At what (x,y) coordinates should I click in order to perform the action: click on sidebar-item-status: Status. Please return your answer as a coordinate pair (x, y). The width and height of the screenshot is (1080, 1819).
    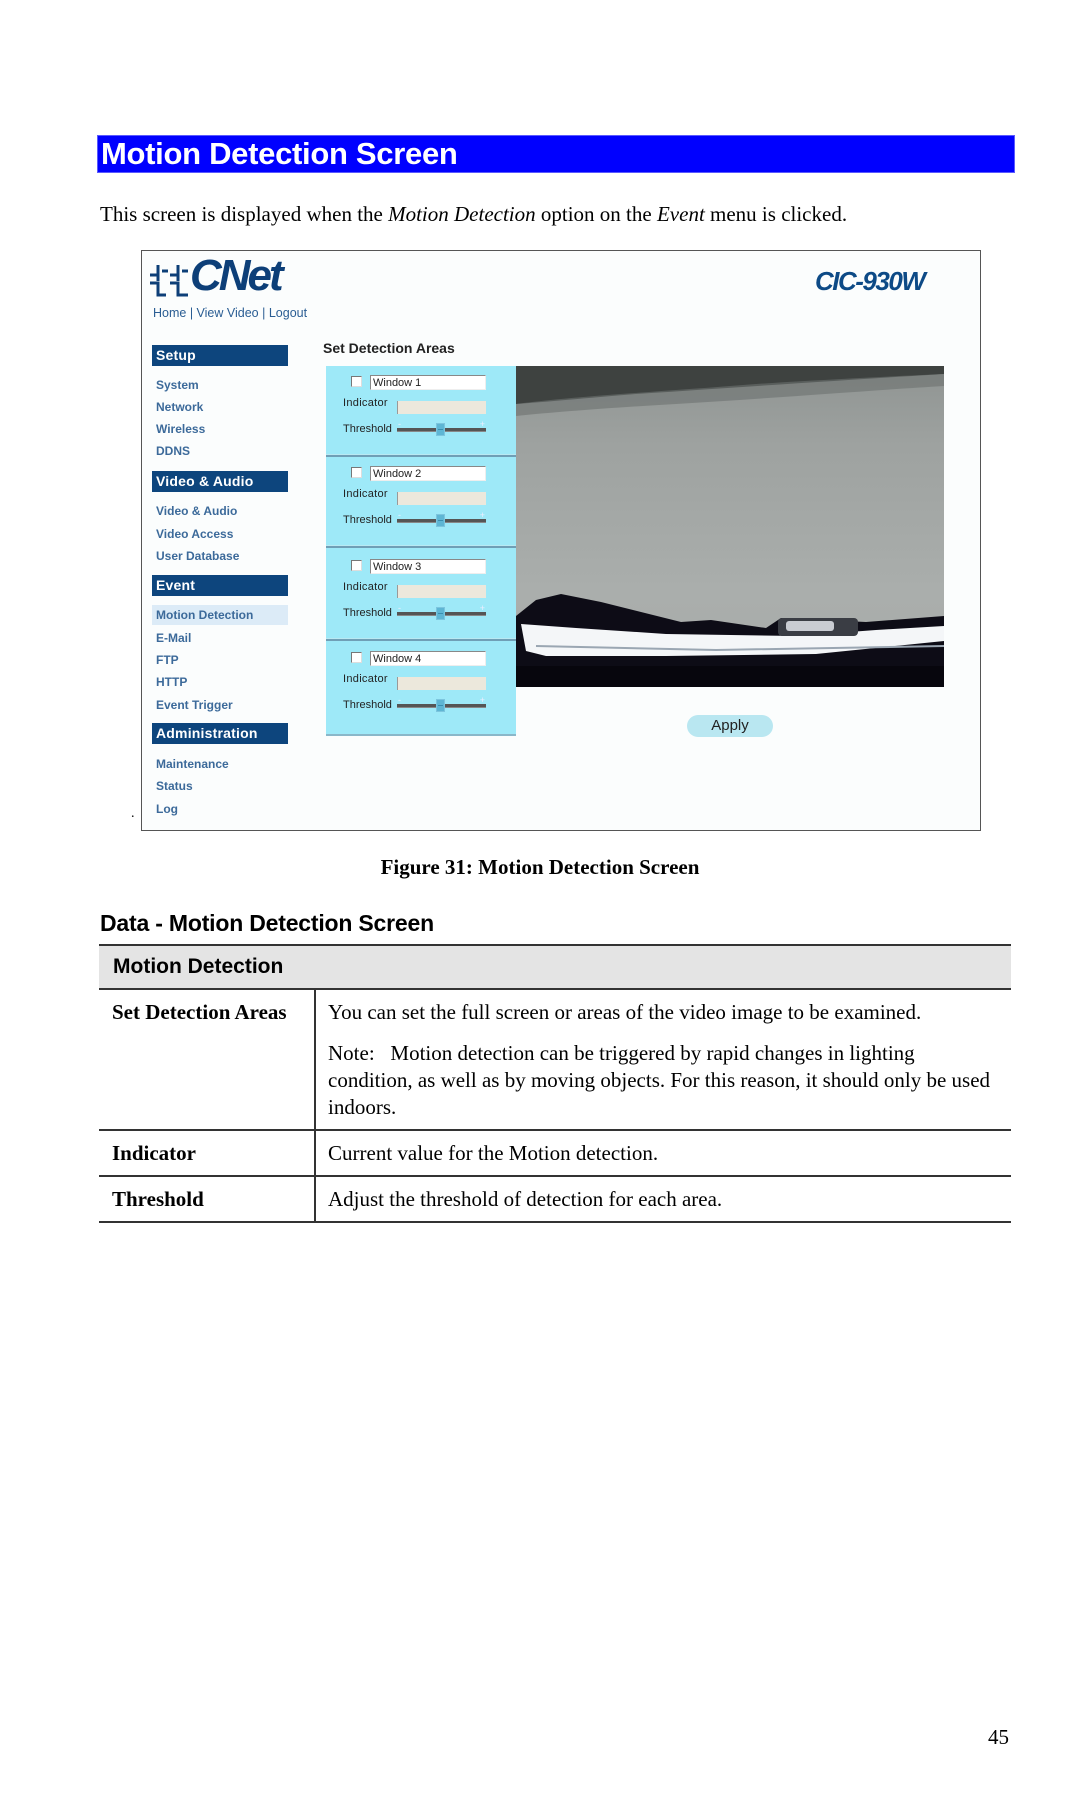
    Looking at the image, I should click on (220, 786).